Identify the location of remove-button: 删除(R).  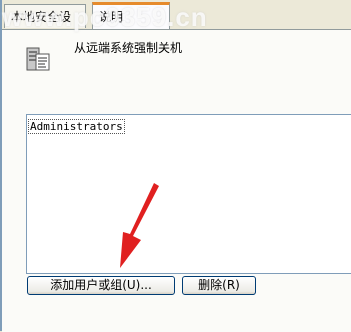
(219, 285).